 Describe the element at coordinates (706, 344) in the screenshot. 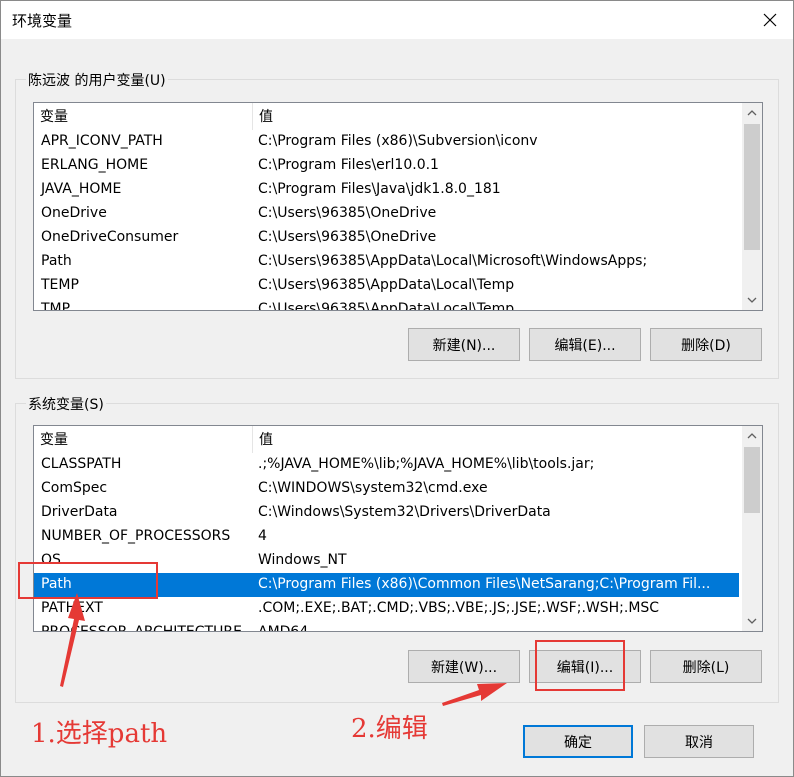

I see `user-delete-button: 删除(D)` at that location.